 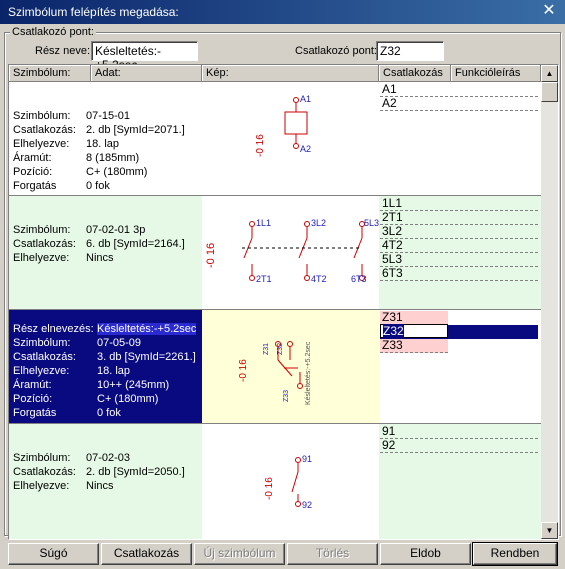 What do you see at coordinates (460, 138) in the screenshot?
I see `connection-list: A1 A2` at bounding box center [460, 138].